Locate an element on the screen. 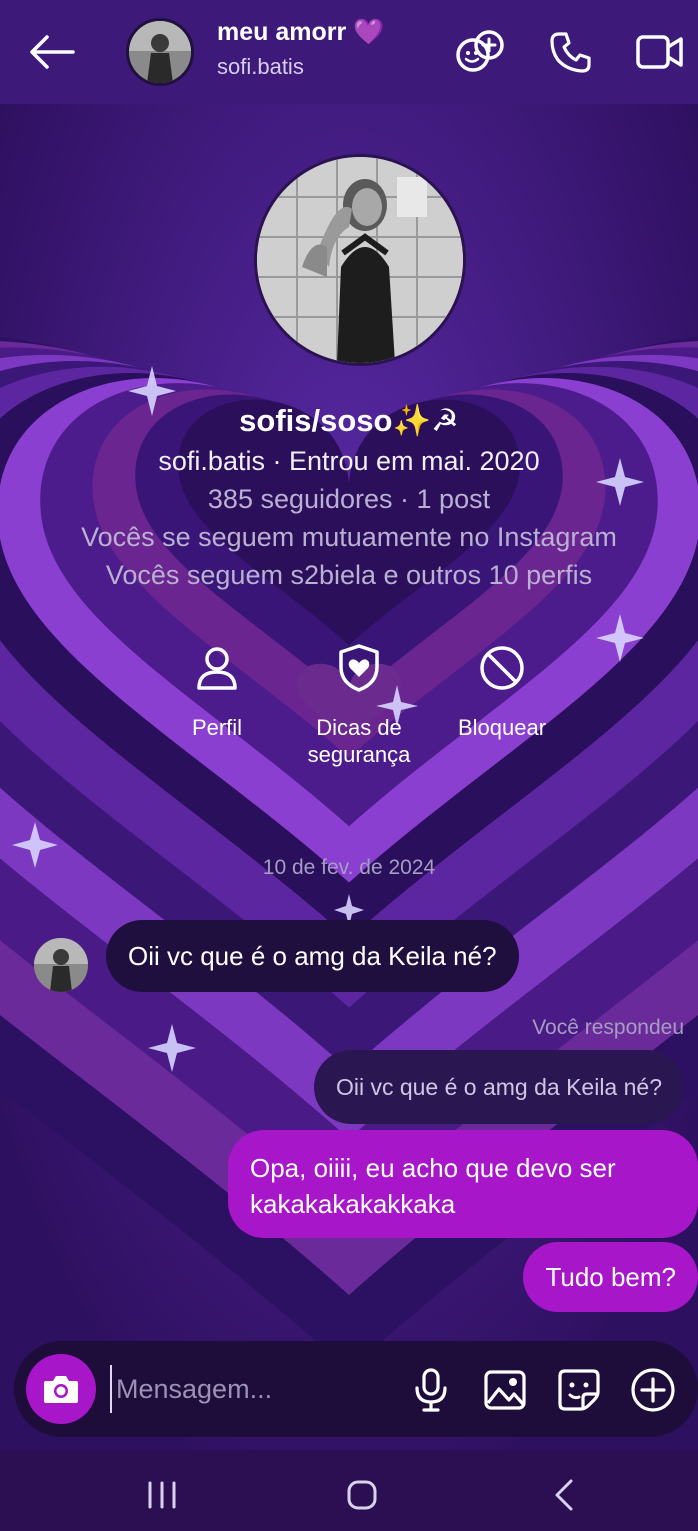 Image resolution: width=698 pixels, height=1531 pixels. system-back-button is located at coordinates (564, 1495).